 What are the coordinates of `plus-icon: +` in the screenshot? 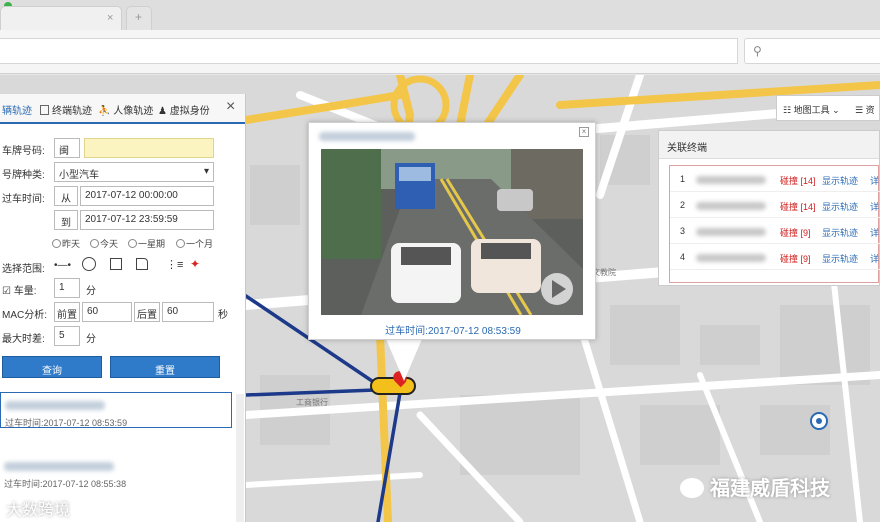 It's located at (139, 17).